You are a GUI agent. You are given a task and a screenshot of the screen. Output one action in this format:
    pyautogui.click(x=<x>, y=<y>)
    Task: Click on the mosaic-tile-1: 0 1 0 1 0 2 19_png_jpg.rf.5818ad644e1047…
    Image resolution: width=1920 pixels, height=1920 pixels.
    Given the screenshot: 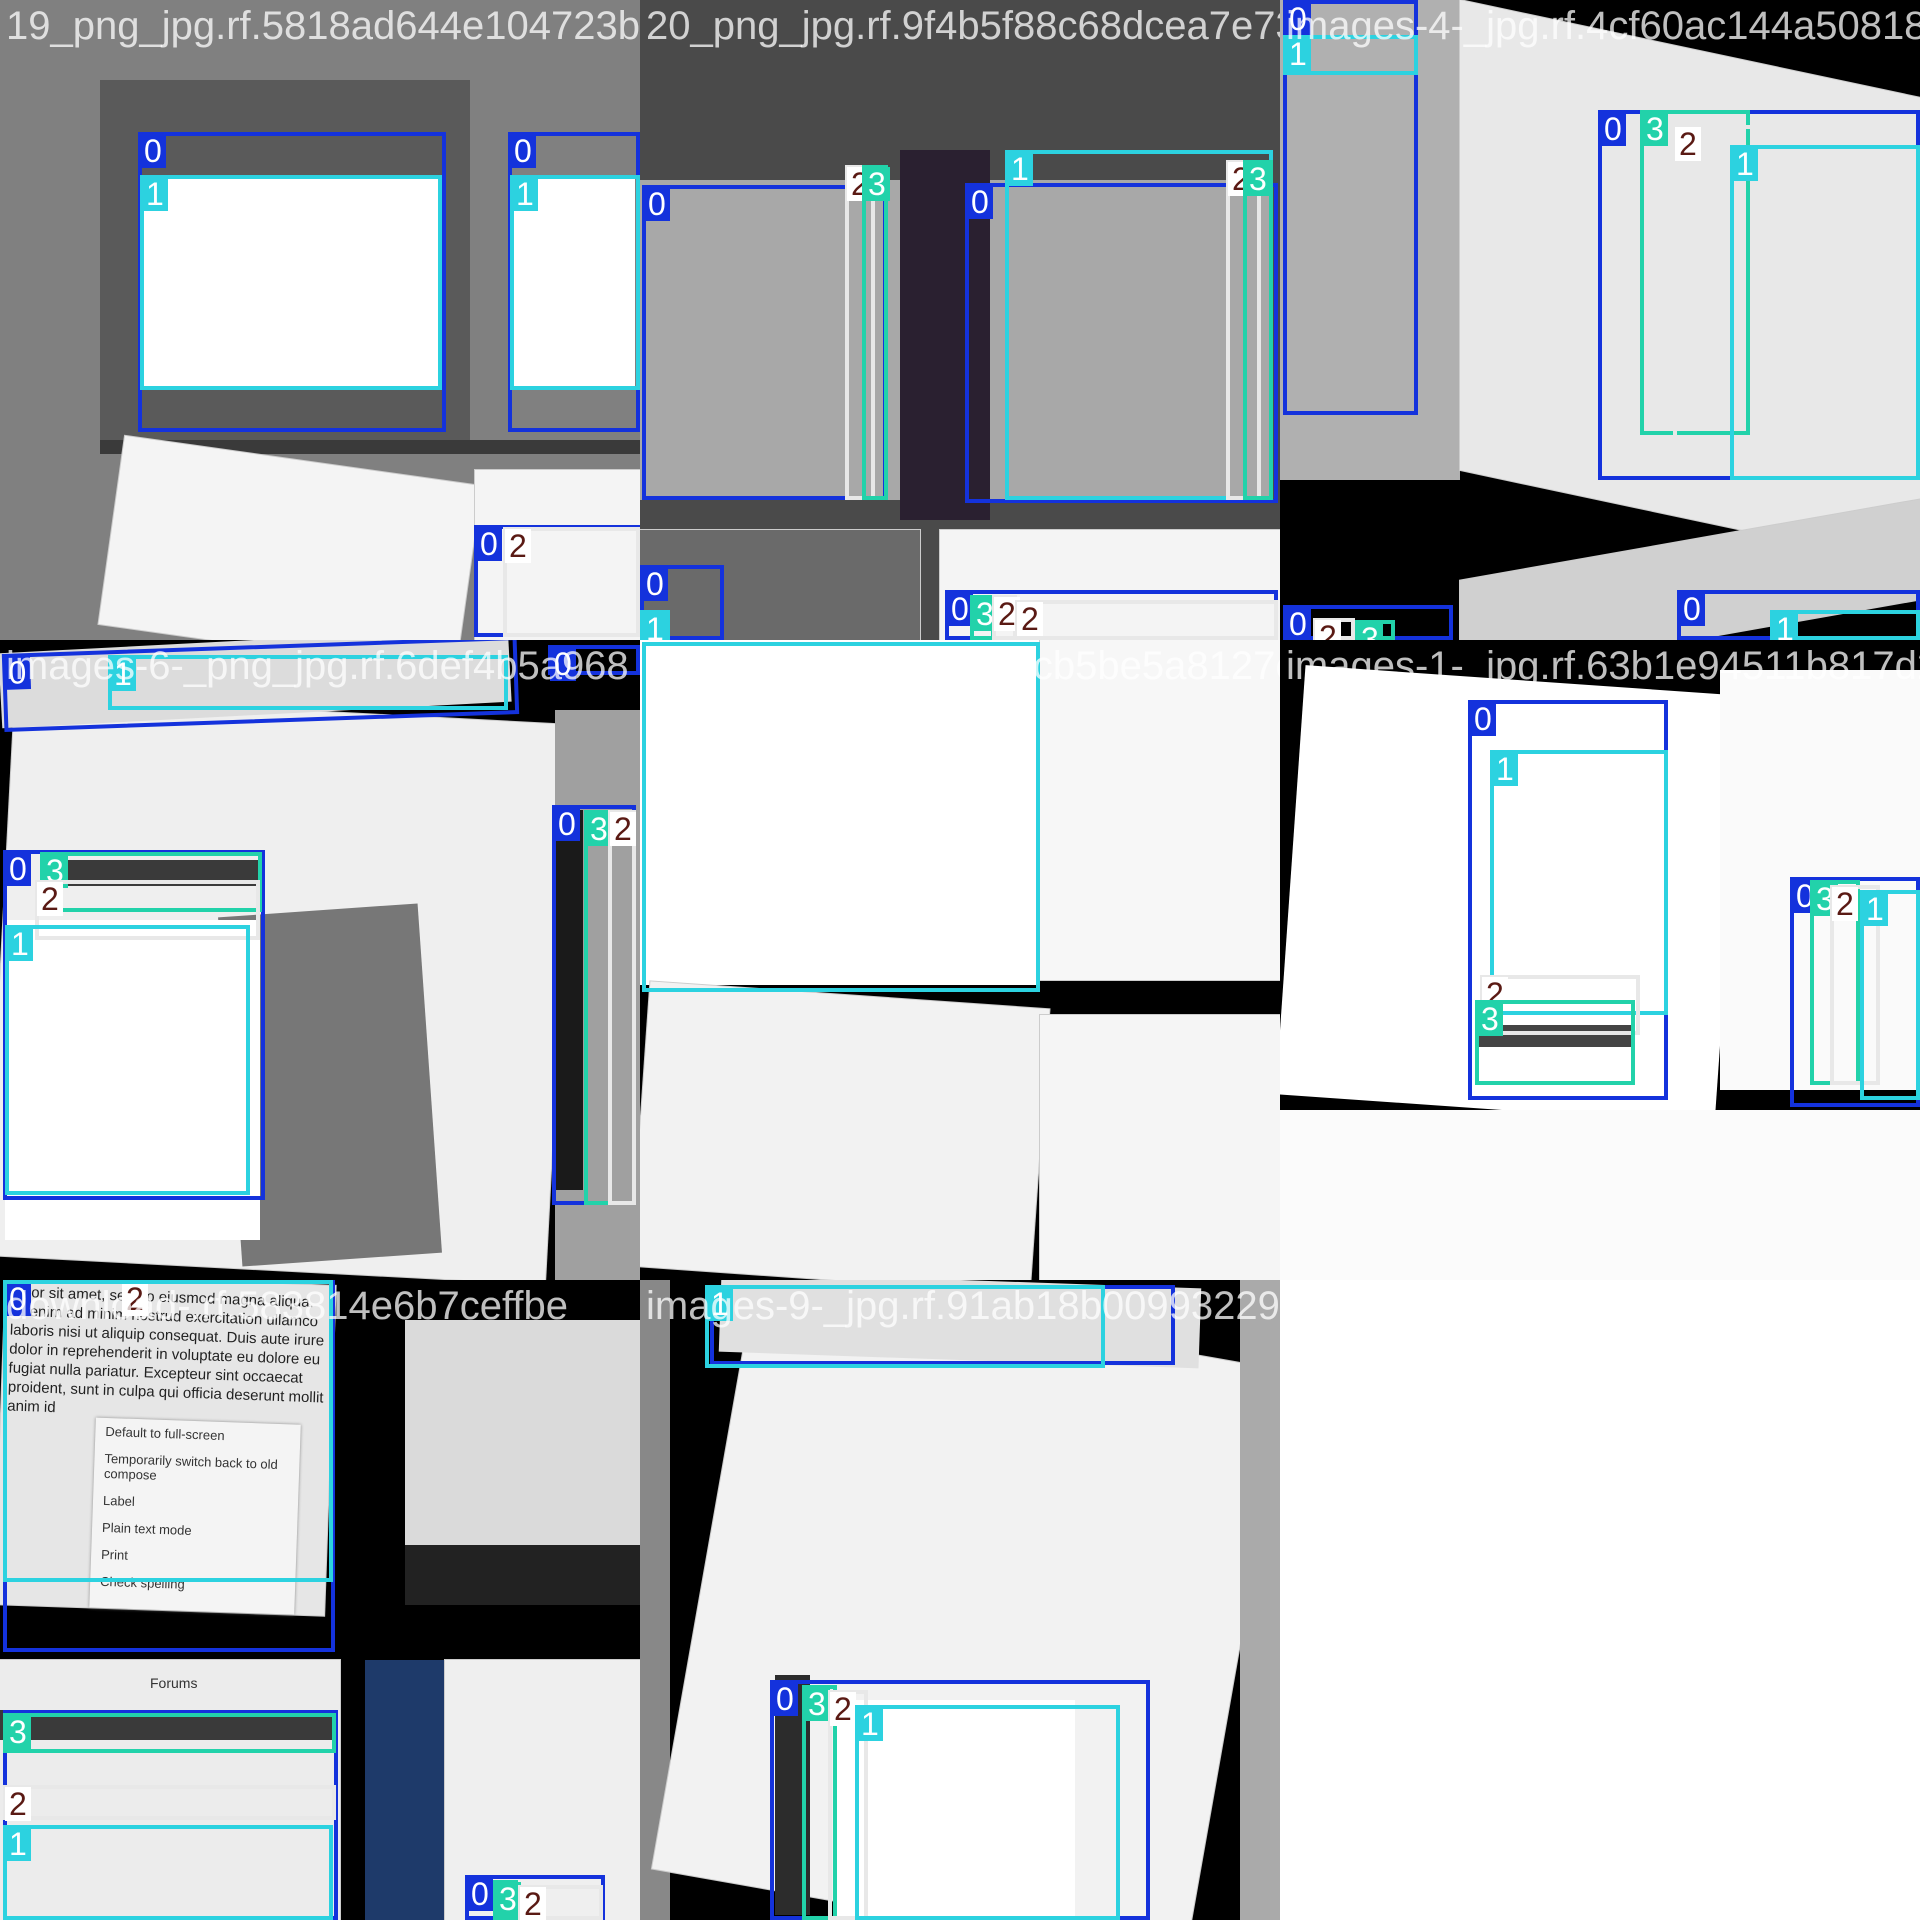 What is the action you would take?
    pyautogui.click(x=320, y=320)
    